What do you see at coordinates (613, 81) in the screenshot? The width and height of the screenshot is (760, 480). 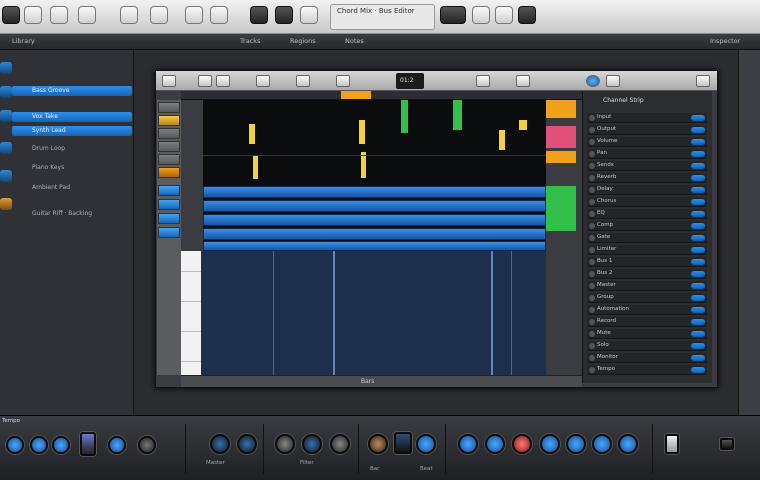 I see `editors-button` at bounding box center [613, 81].